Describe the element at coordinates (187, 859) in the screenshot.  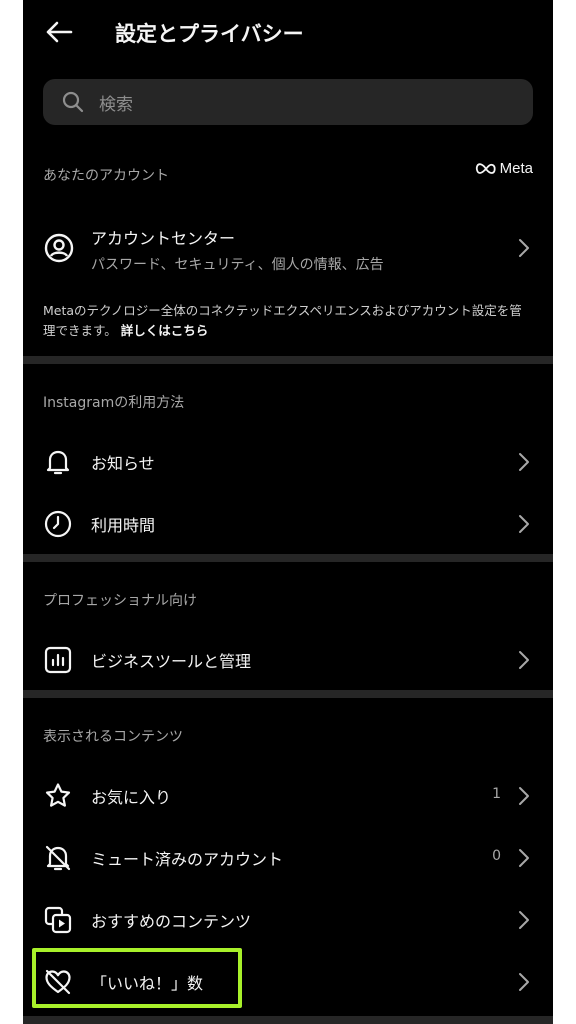
I see `muted-accounts-label: ミュート済みのアカウント` at that location.